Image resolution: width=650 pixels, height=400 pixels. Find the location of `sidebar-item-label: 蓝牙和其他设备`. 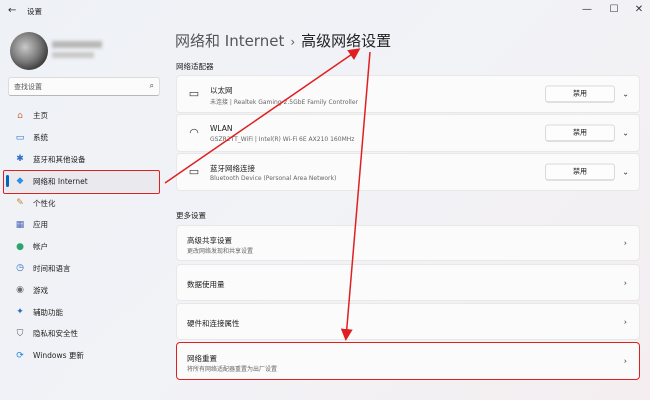

sidebar-item-label: 蓝牙和其他设备 is located at coordinates (59, 159).